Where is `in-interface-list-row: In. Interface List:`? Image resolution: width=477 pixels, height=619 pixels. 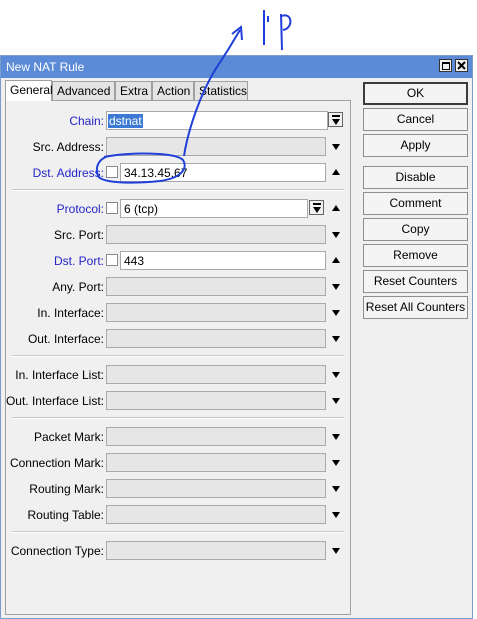
in-interface-list-row: In. Interface List: is located at coordinates (179, 375).